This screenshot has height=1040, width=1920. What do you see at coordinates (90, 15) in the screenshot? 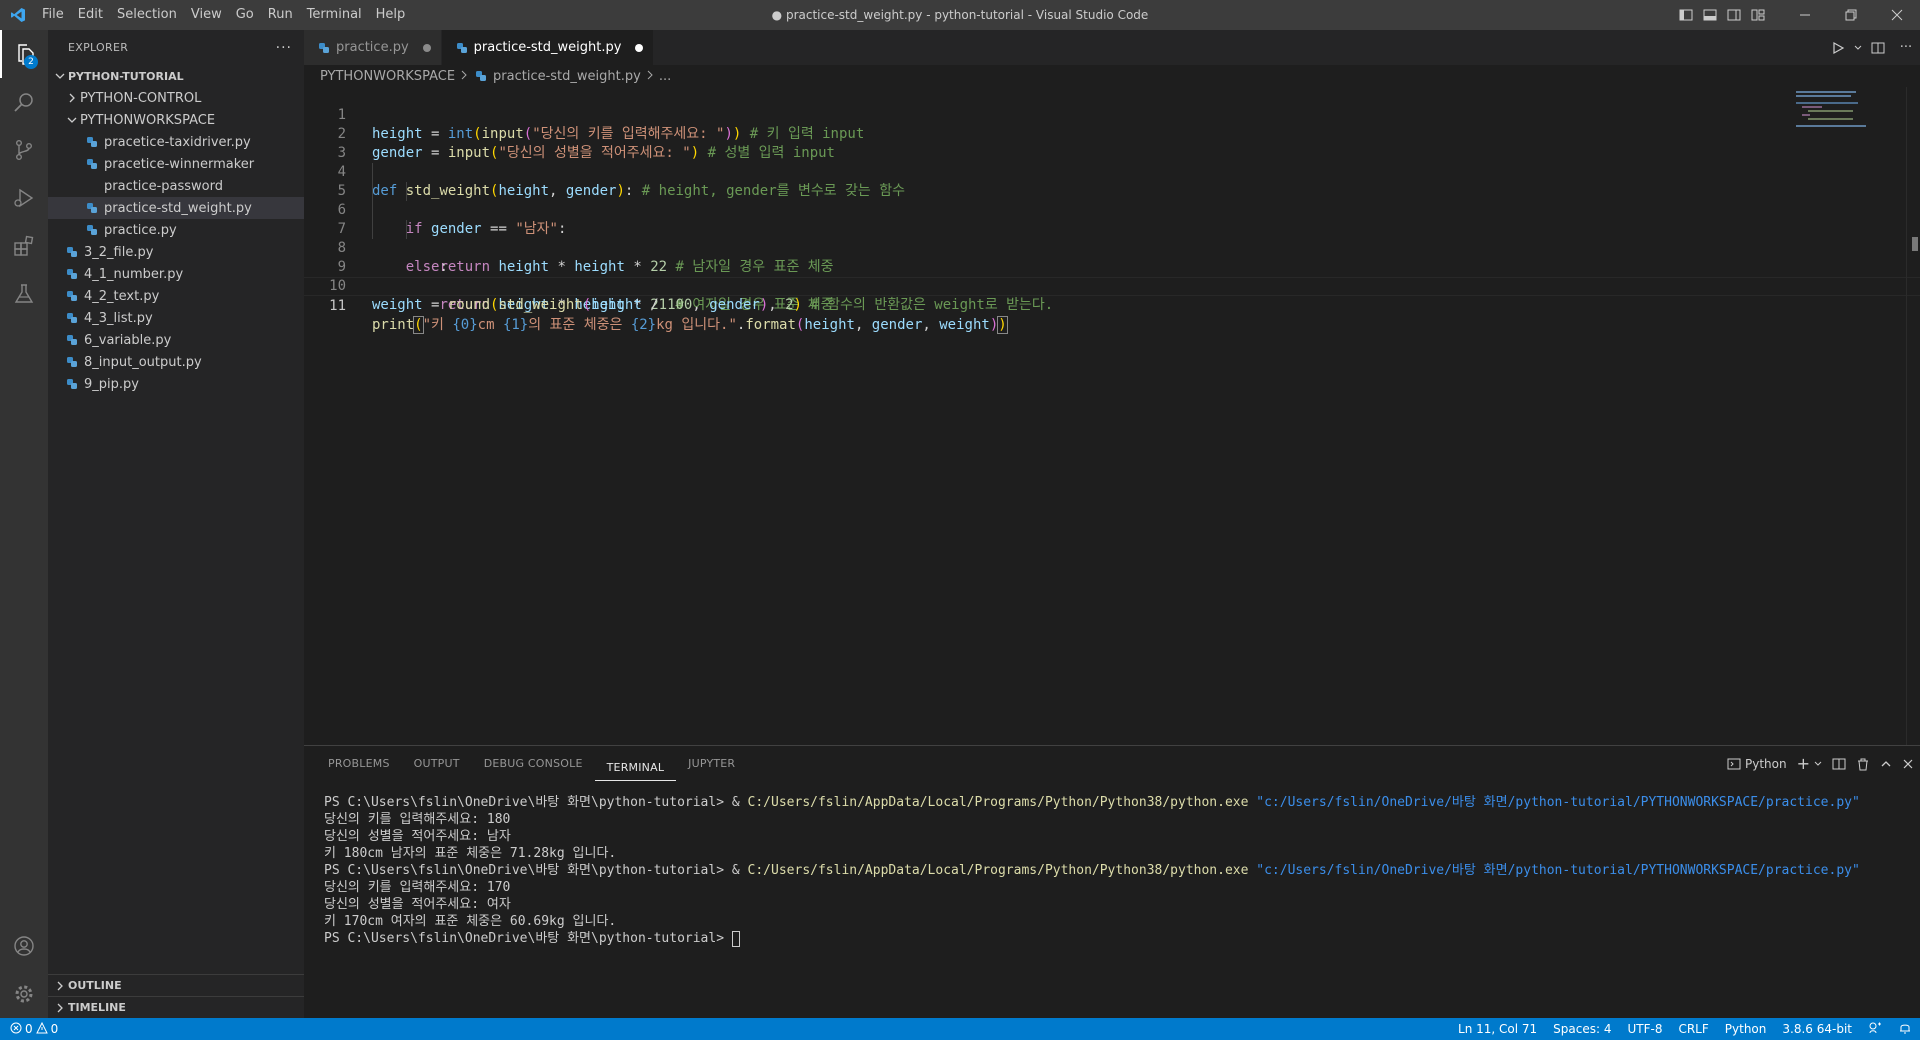
I see `menu-edit: Edit` at bounding box center [90, 15].